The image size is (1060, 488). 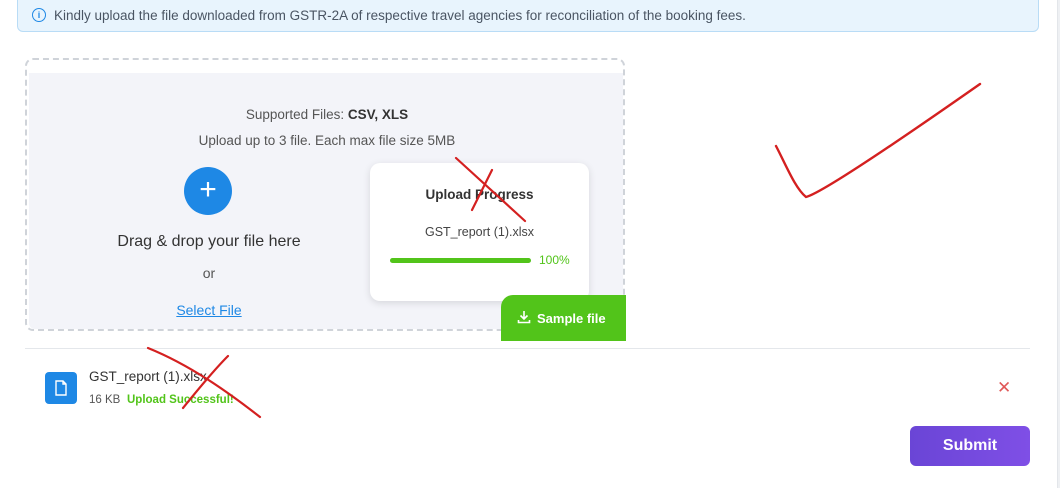 What do you see at coordinates (327, 114) in the screenshot?
I see `supported-files-text: Supported Files: CSV, XLS` at bounding box center [327, 114].